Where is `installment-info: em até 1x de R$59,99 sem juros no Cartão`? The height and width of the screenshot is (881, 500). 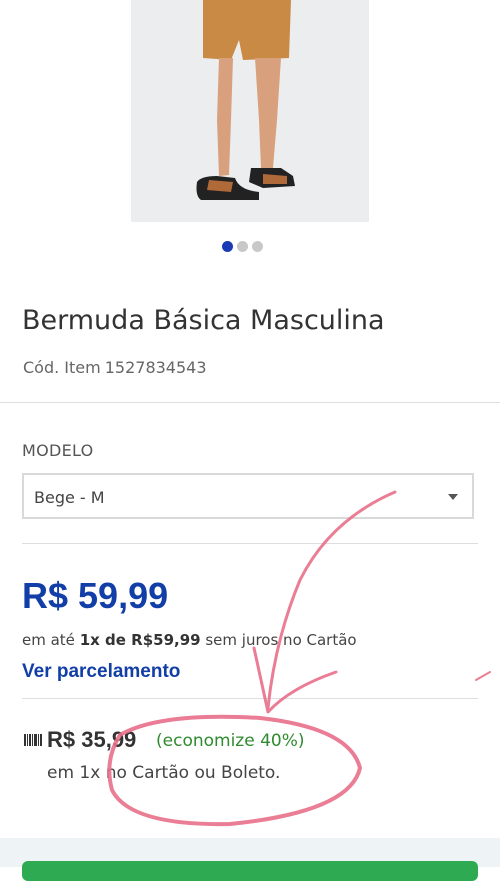 installment-info: em até 1x de R$59,99 sem juros no Cartão is located at coordinates (189, 640).